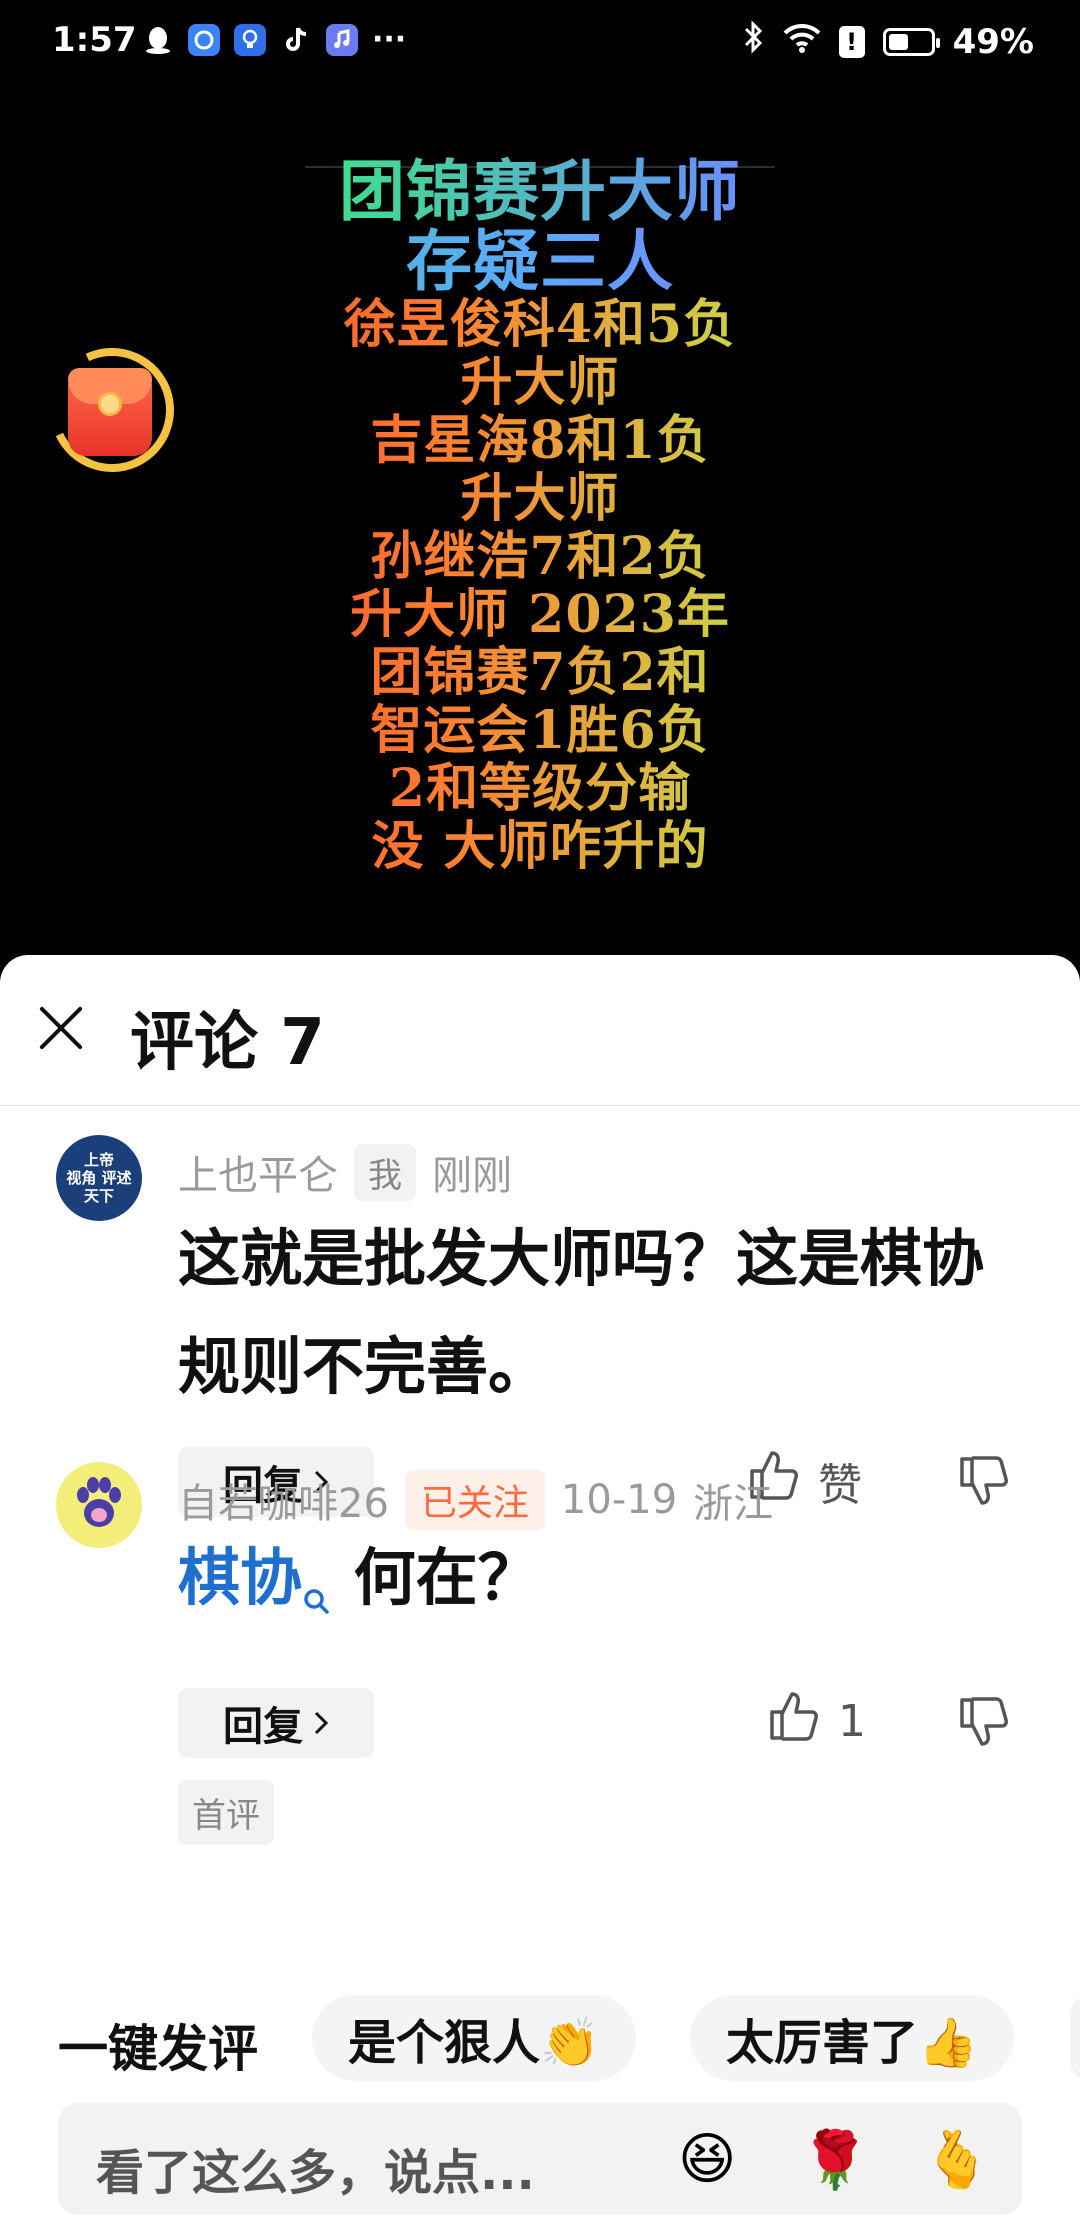 The image size is (1080, 2240). What do you see at coordinates (385, 1172) in the screenshot?
I see `me-tag: 我` at bounding box center [385, 1172].